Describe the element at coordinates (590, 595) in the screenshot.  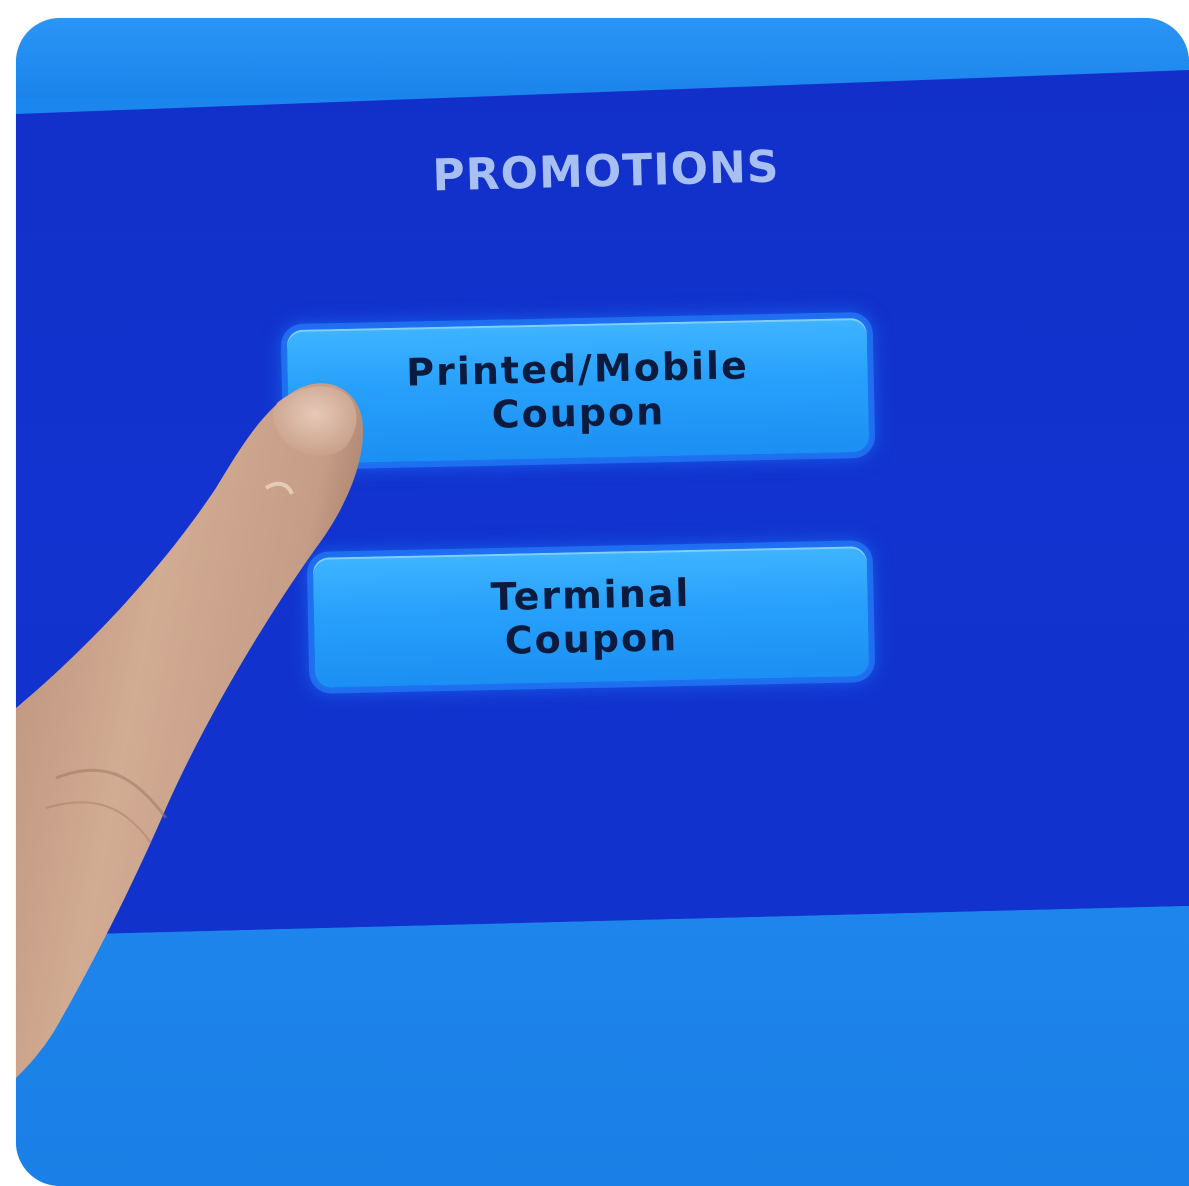
I see `terminal-line1: Terminal` at that location.